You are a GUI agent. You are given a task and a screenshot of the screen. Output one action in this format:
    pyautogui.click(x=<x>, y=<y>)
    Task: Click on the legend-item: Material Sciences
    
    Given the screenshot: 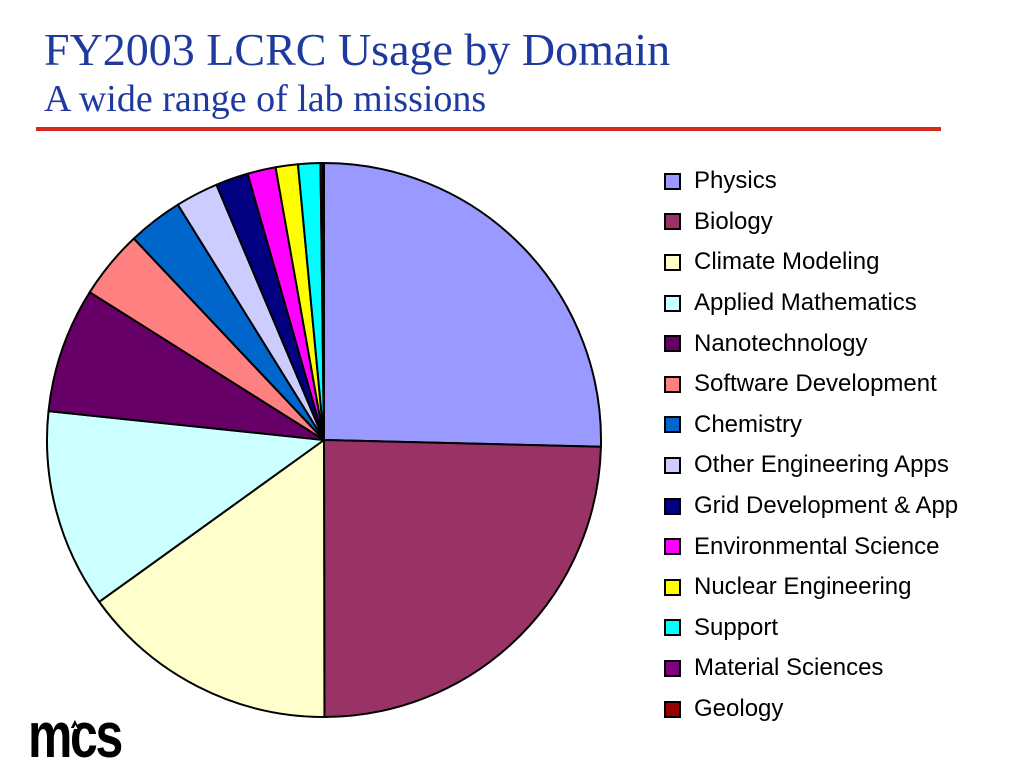 What is the action you would take?
    pyautogui.click(x=811, y=668)
    